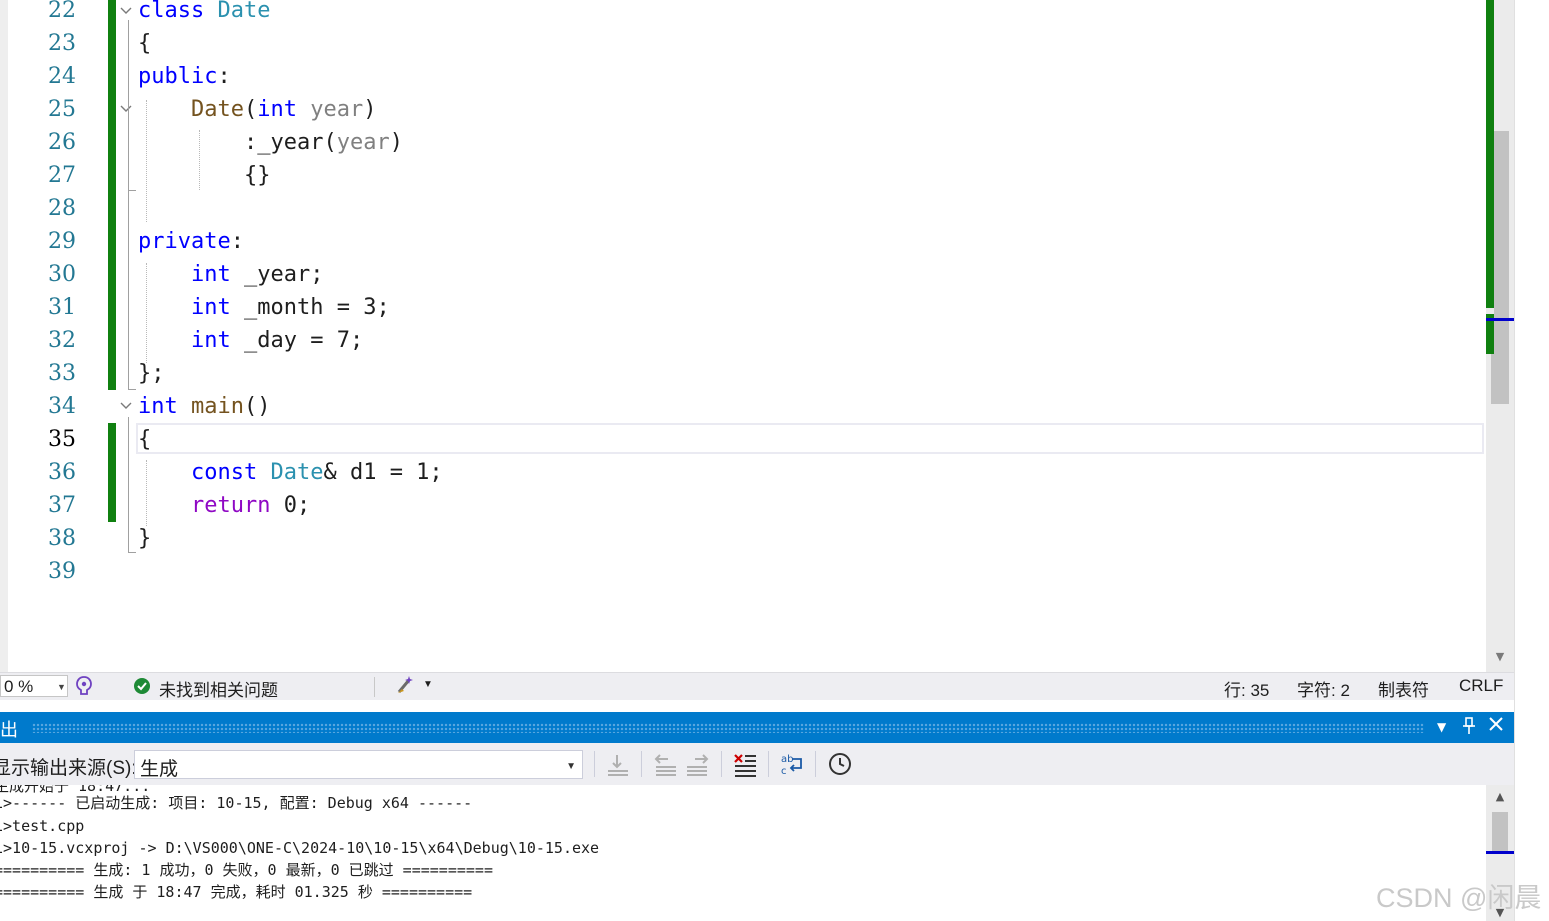 Image resolution: width=1549 pixels, height=921 pixels. I want to click on line-number: 27, so click(62, 175).